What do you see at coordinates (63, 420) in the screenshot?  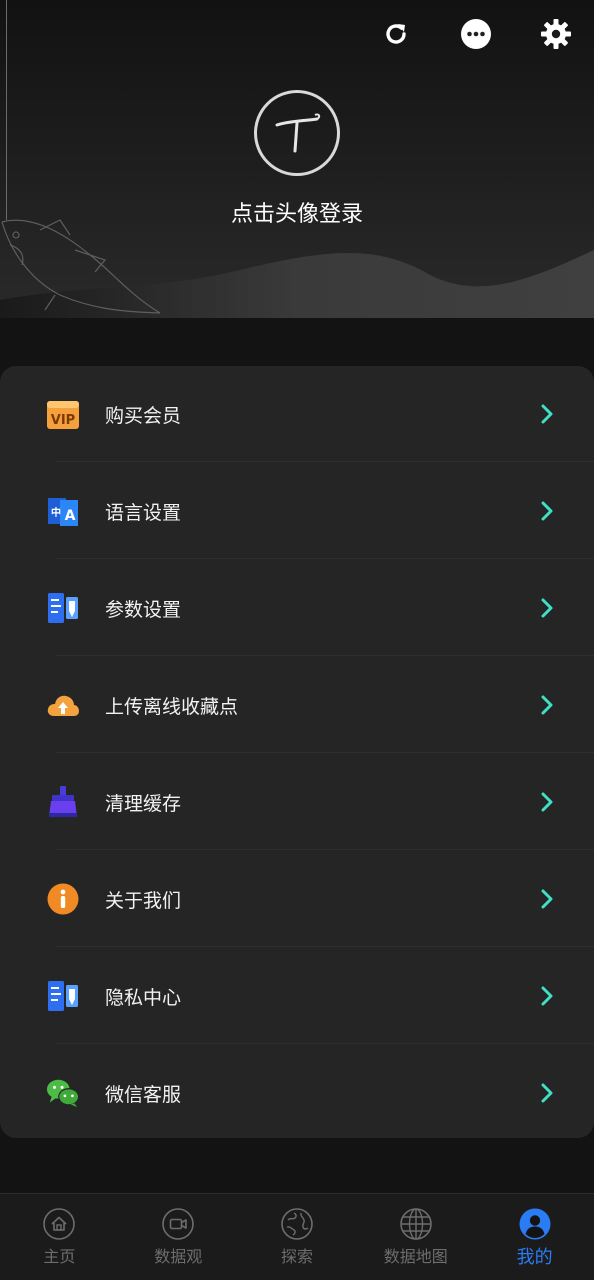 I see `svg-text: VIP` at bounding box center [63, 420].